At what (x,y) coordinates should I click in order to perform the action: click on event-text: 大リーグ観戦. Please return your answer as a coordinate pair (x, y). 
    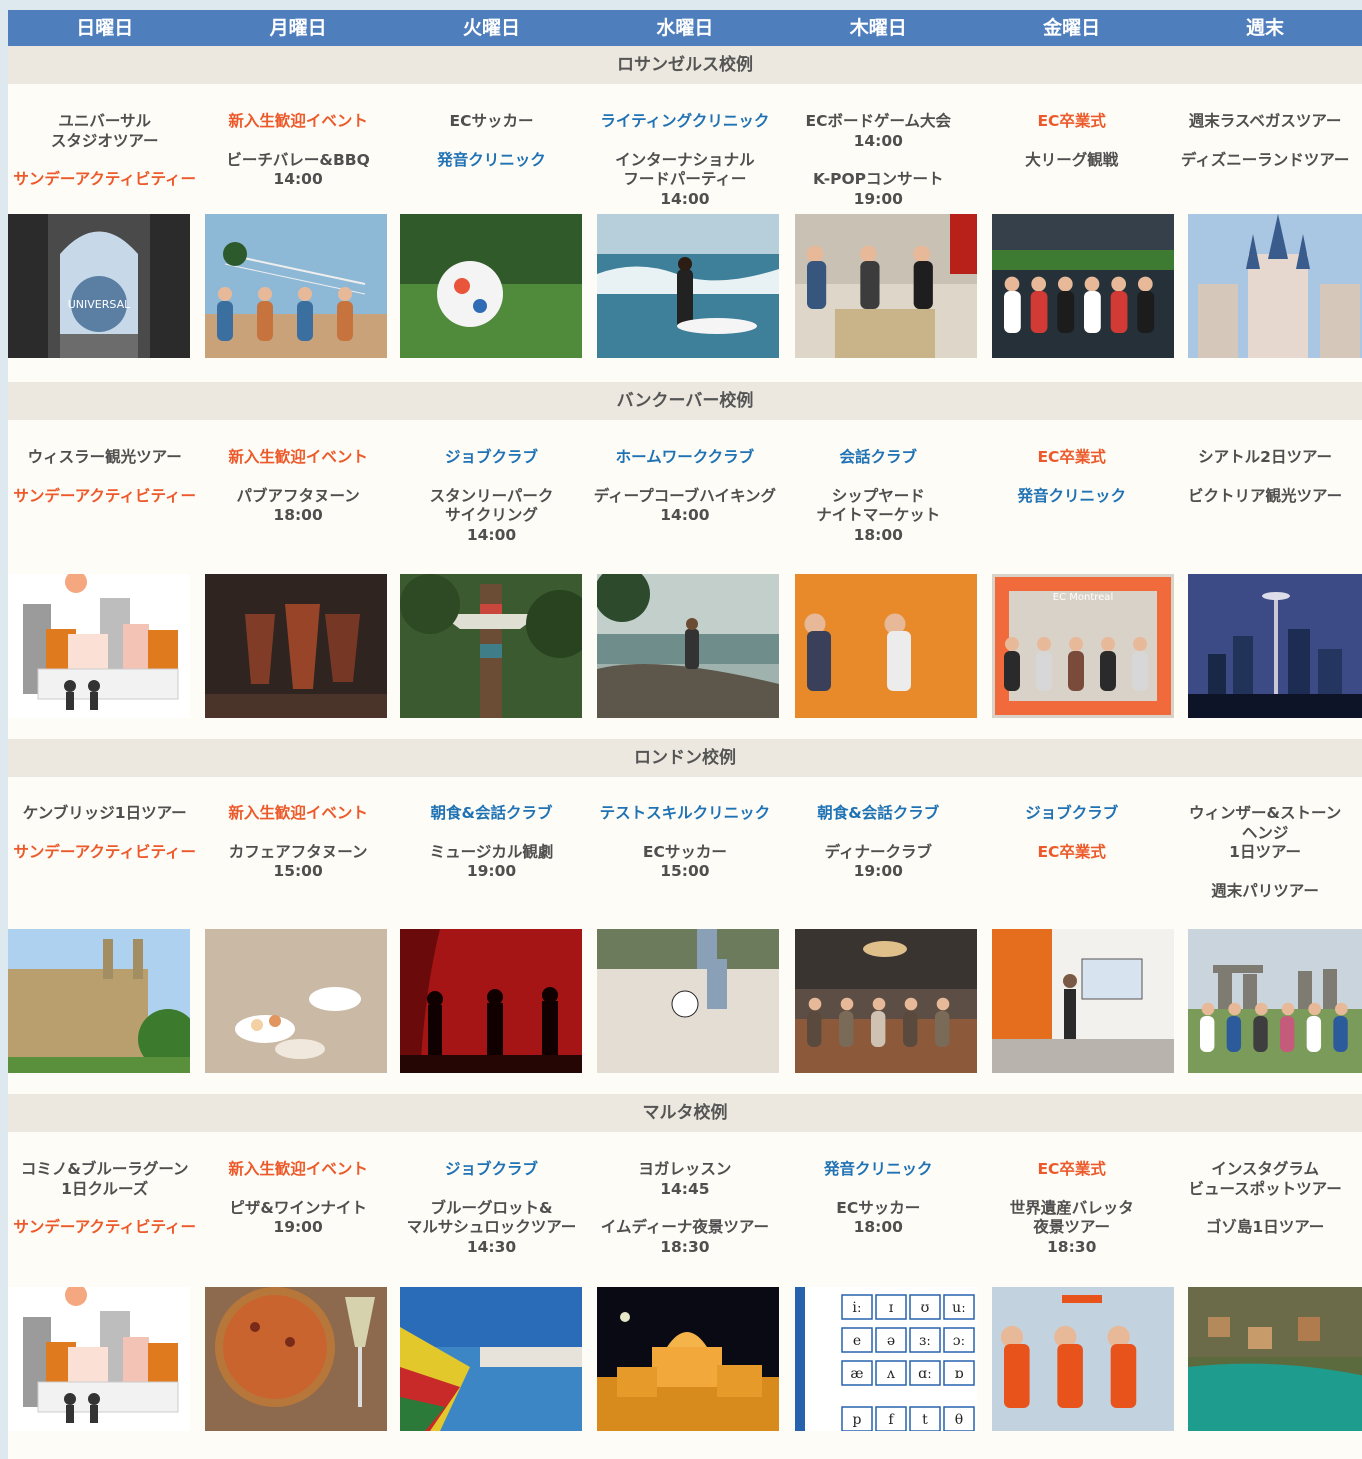
    Looking at the image, I should click on (1072, 159).